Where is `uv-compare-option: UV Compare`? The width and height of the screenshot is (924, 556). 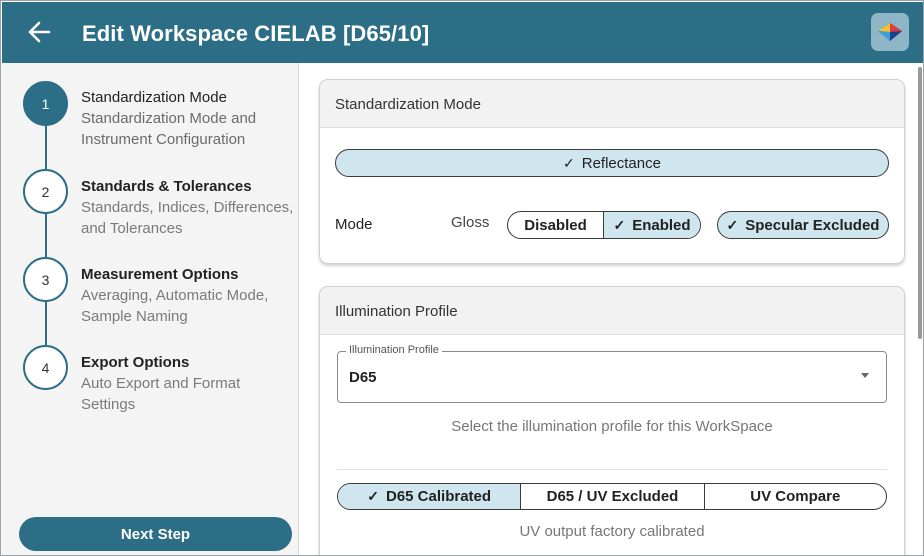
uv-compare-option: UV Compare is located at coordinates (794, 496).